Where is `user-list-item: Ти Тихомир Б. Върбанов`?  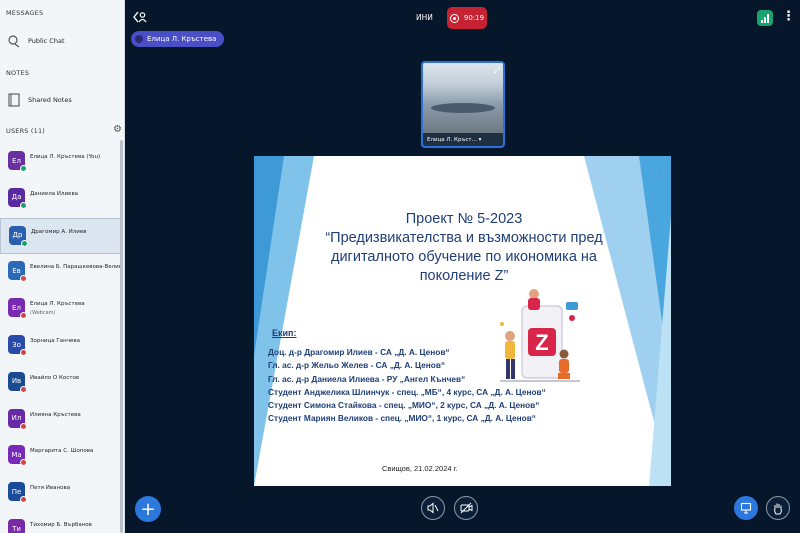 user-list-item: Ти Тихомир Б. Върбанов is located at coordinates (61, 522).